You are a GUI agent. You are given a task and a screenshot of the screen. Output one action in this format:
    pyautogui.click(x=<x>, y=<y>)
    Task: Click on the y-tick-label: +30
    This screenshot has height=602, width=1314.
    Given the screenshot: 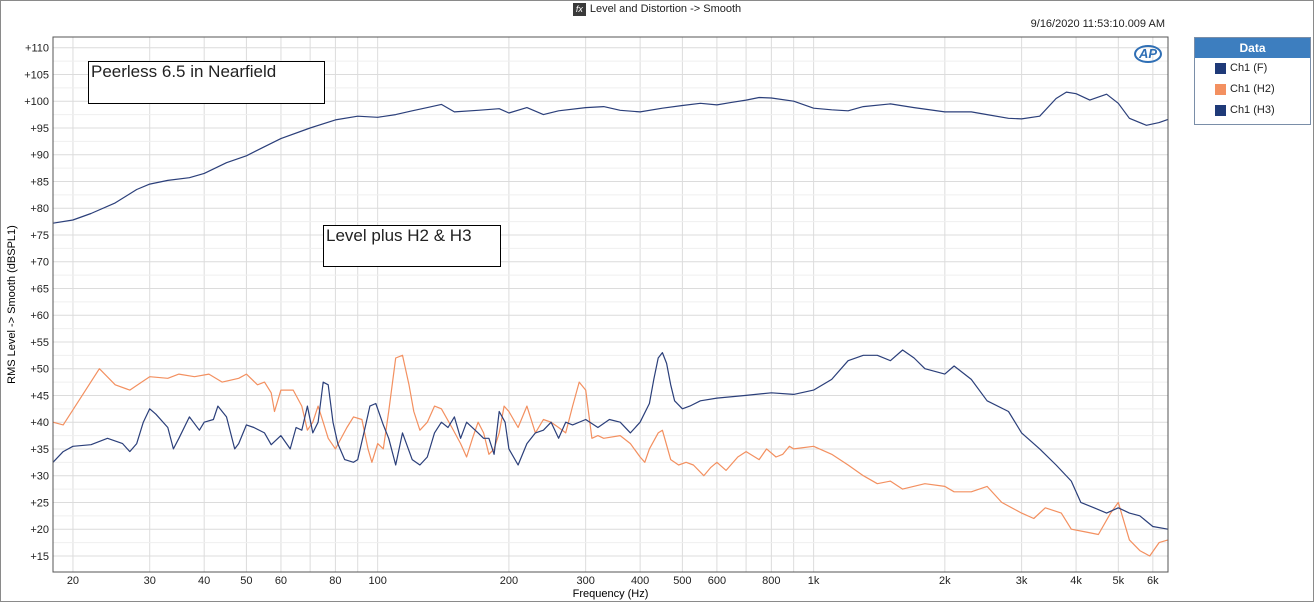 What is the action you would take?
    pyautogui.click(x=39, y=477)
    